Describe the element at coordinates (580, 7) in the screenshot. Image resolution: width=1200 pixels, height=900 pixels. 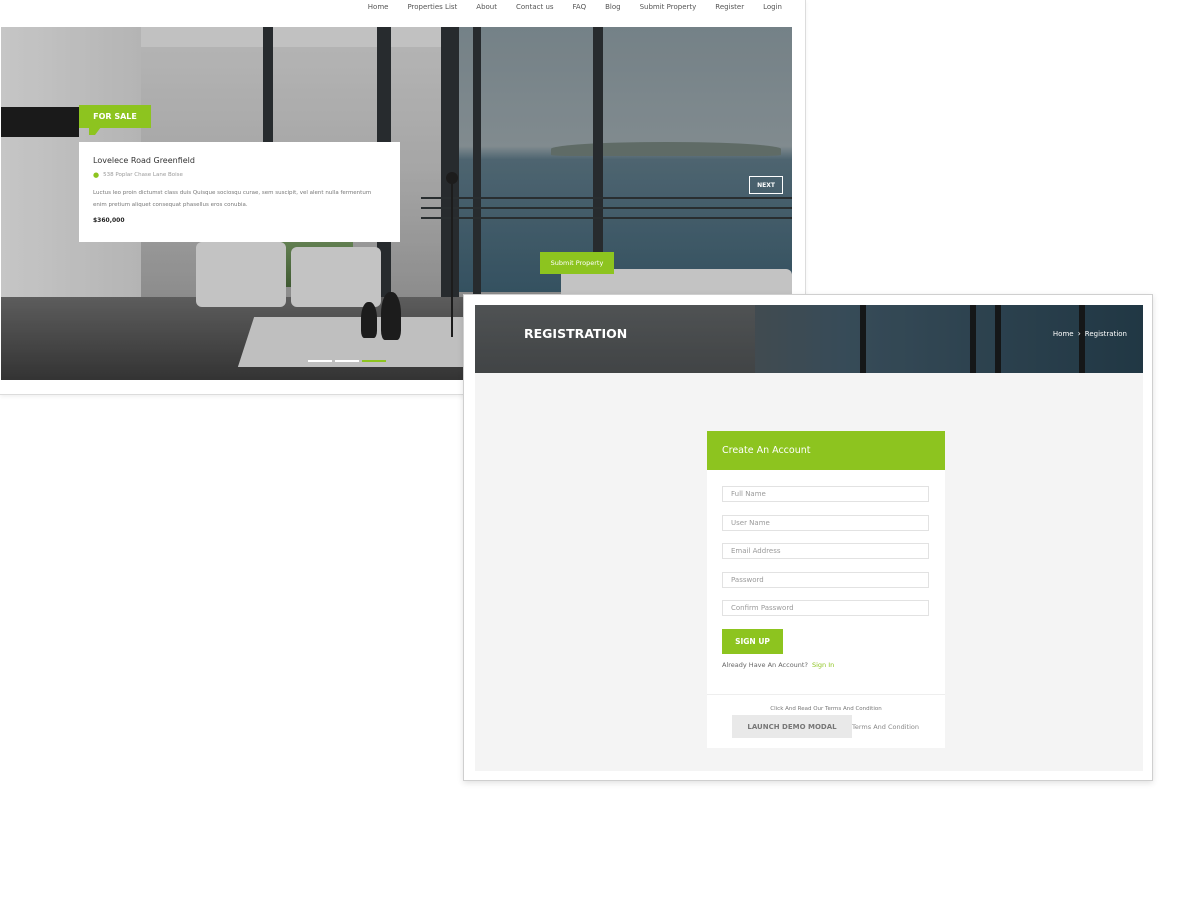
I see `nav-item-faq: FAQ` at that location.